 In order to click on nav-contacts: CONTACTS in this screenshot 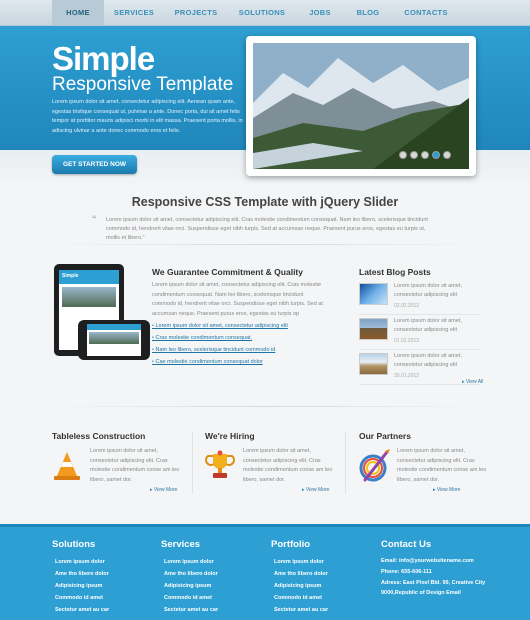, I will do `click(426, 13)`.